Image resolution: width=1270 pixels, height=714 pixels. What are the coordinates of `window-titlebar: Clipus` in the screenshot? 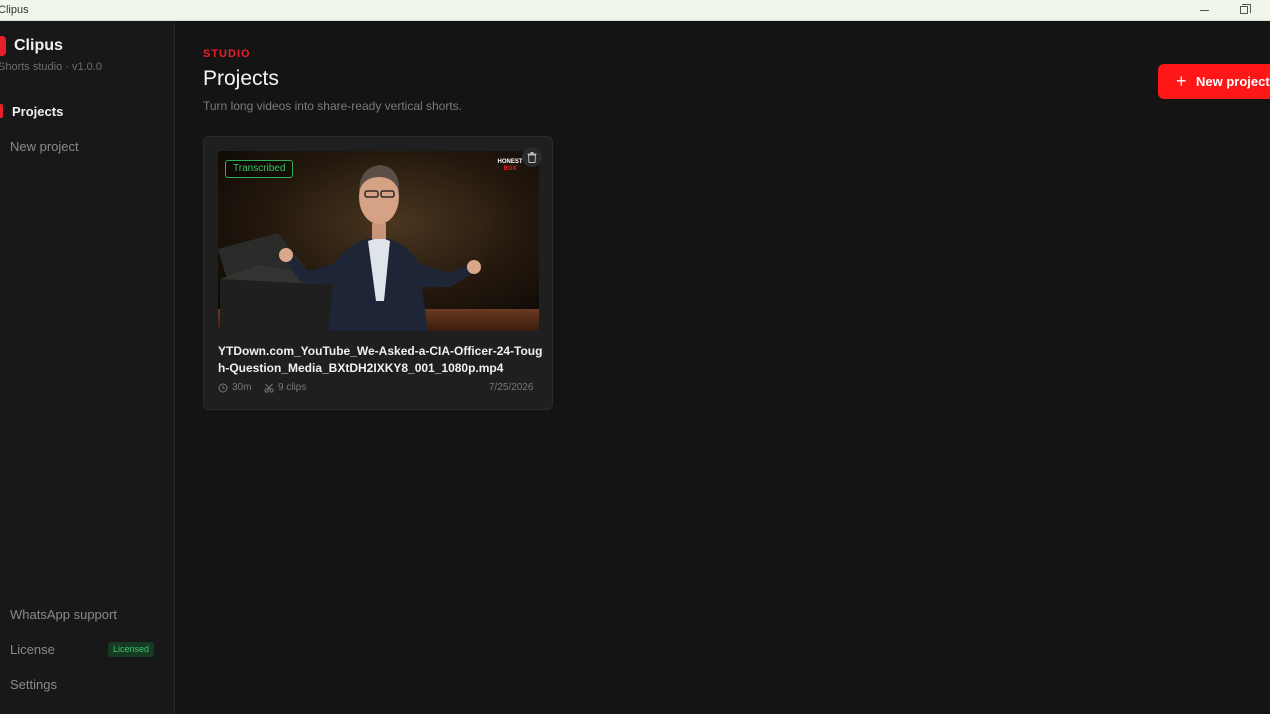 It's located at (635, 10).